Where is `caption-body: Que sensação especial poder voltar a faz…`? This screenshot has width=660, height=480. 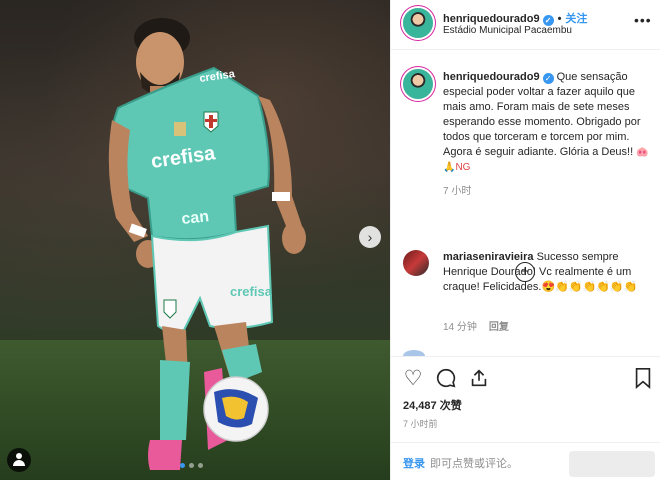 caption-body: Que sensação especial poder voltar a faz… is located at coordinates (542, 114).